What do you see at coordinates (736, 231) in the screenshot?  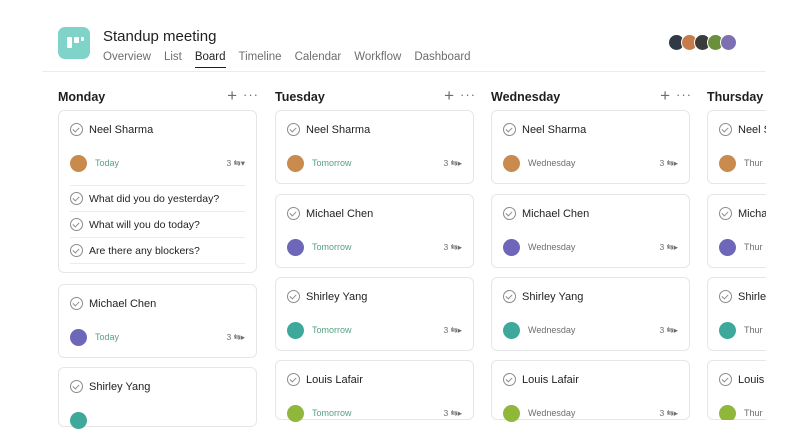 I see `task-card: Micha Thur` at bounding box center [736, 231].